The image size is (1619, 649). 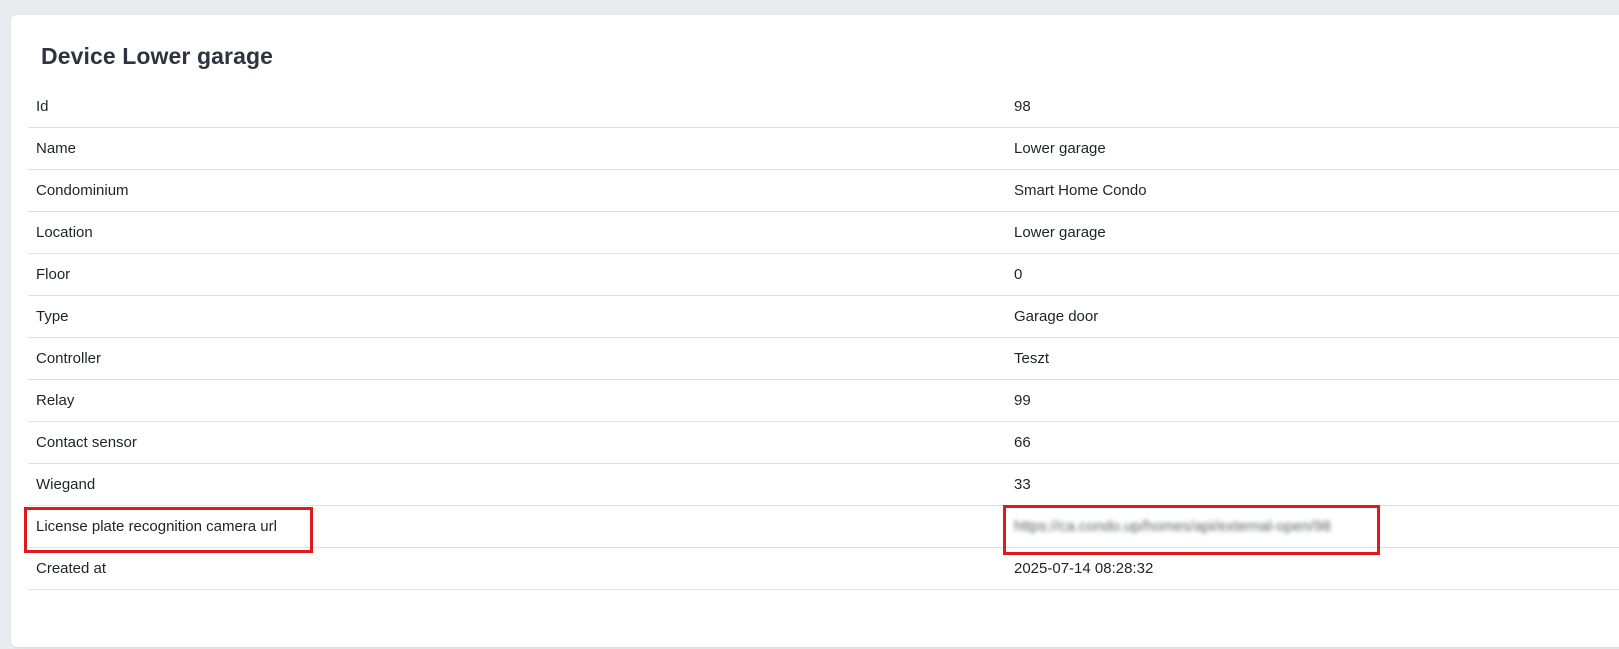 I want to click on detail-row-location: Location Lower garage, so click(x=823, y=233).